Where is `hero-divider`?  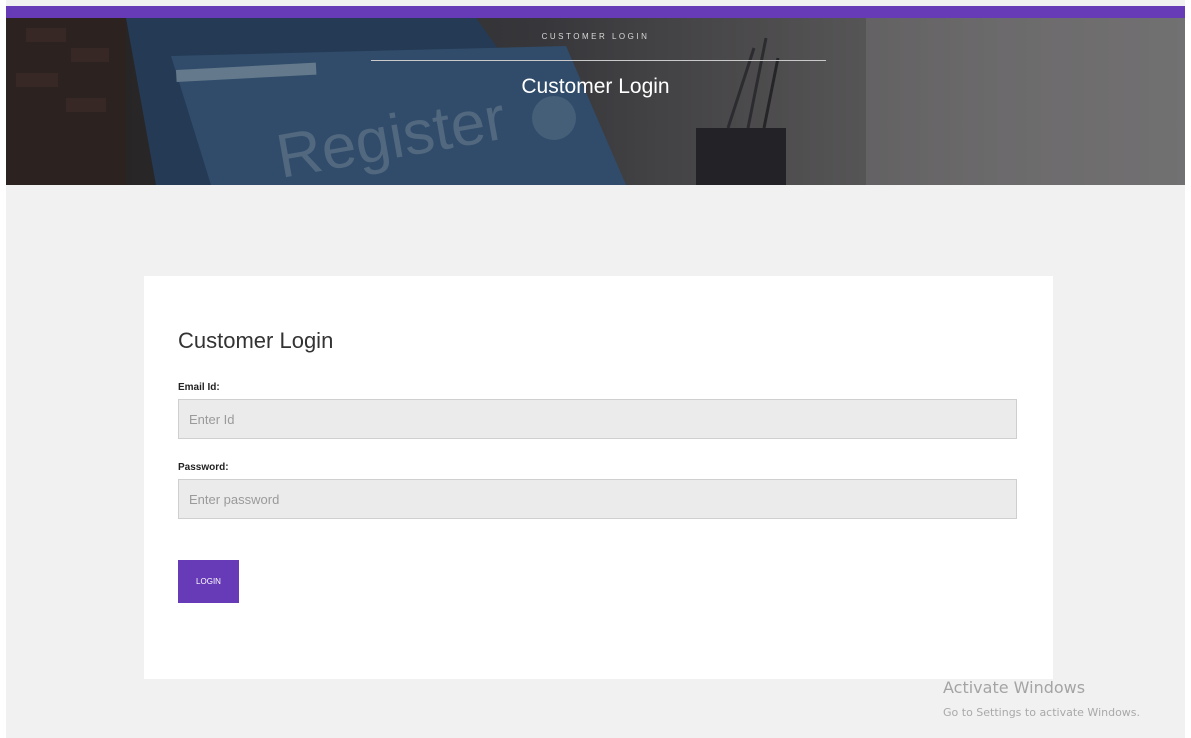
hero-divider is located at coordinates (598, 60).